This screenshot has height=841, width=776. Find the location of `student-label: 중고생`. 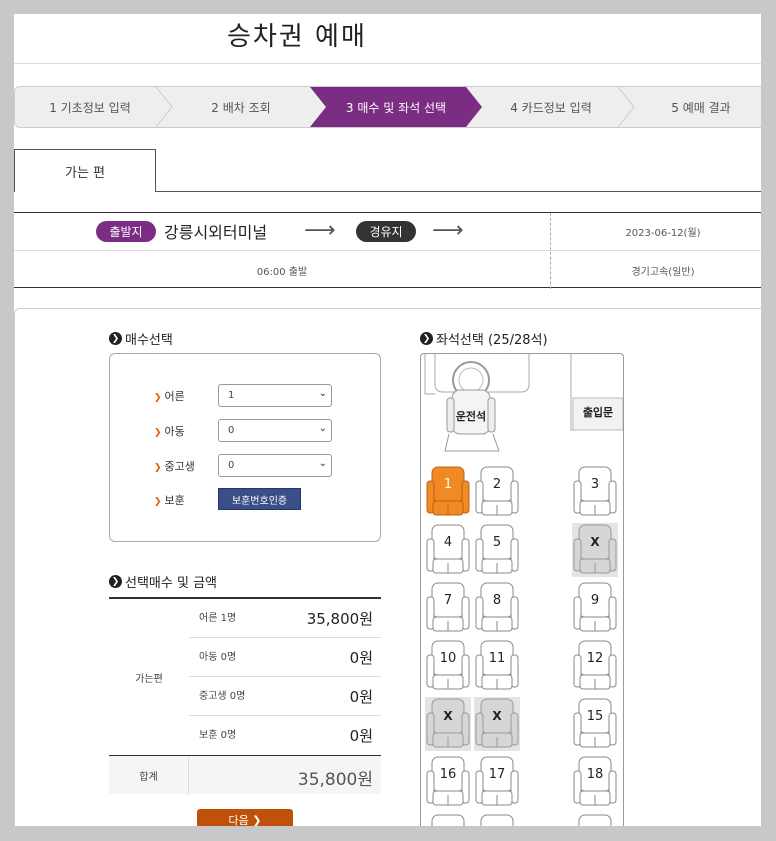

student-label: 중고생 is located at coordinates (179, 466).